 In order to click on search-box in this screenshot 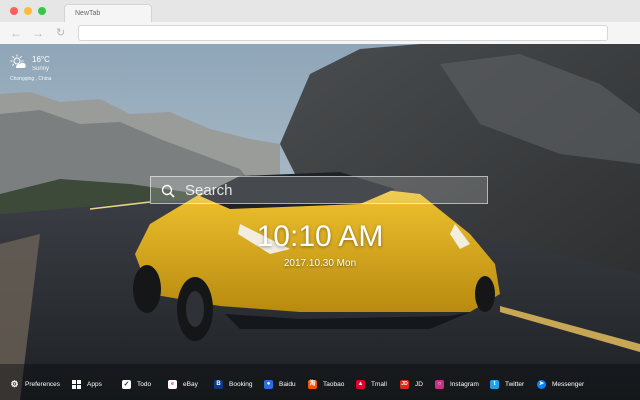, I will do `click(319, 190)`.